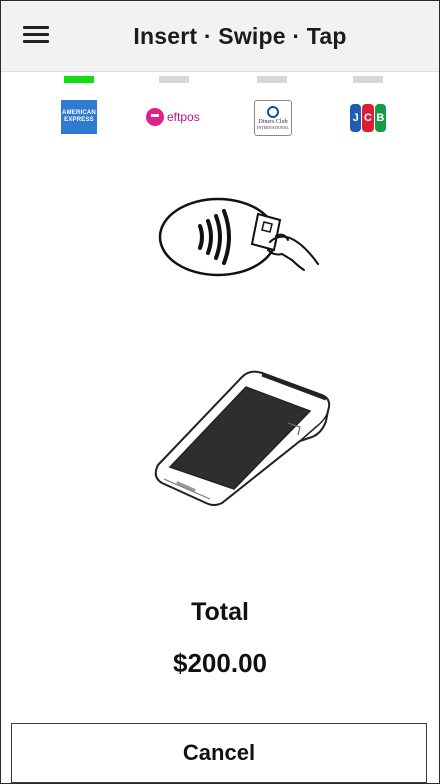  I want to click on jcb-logo-icon: J C B, so click(368, 118).